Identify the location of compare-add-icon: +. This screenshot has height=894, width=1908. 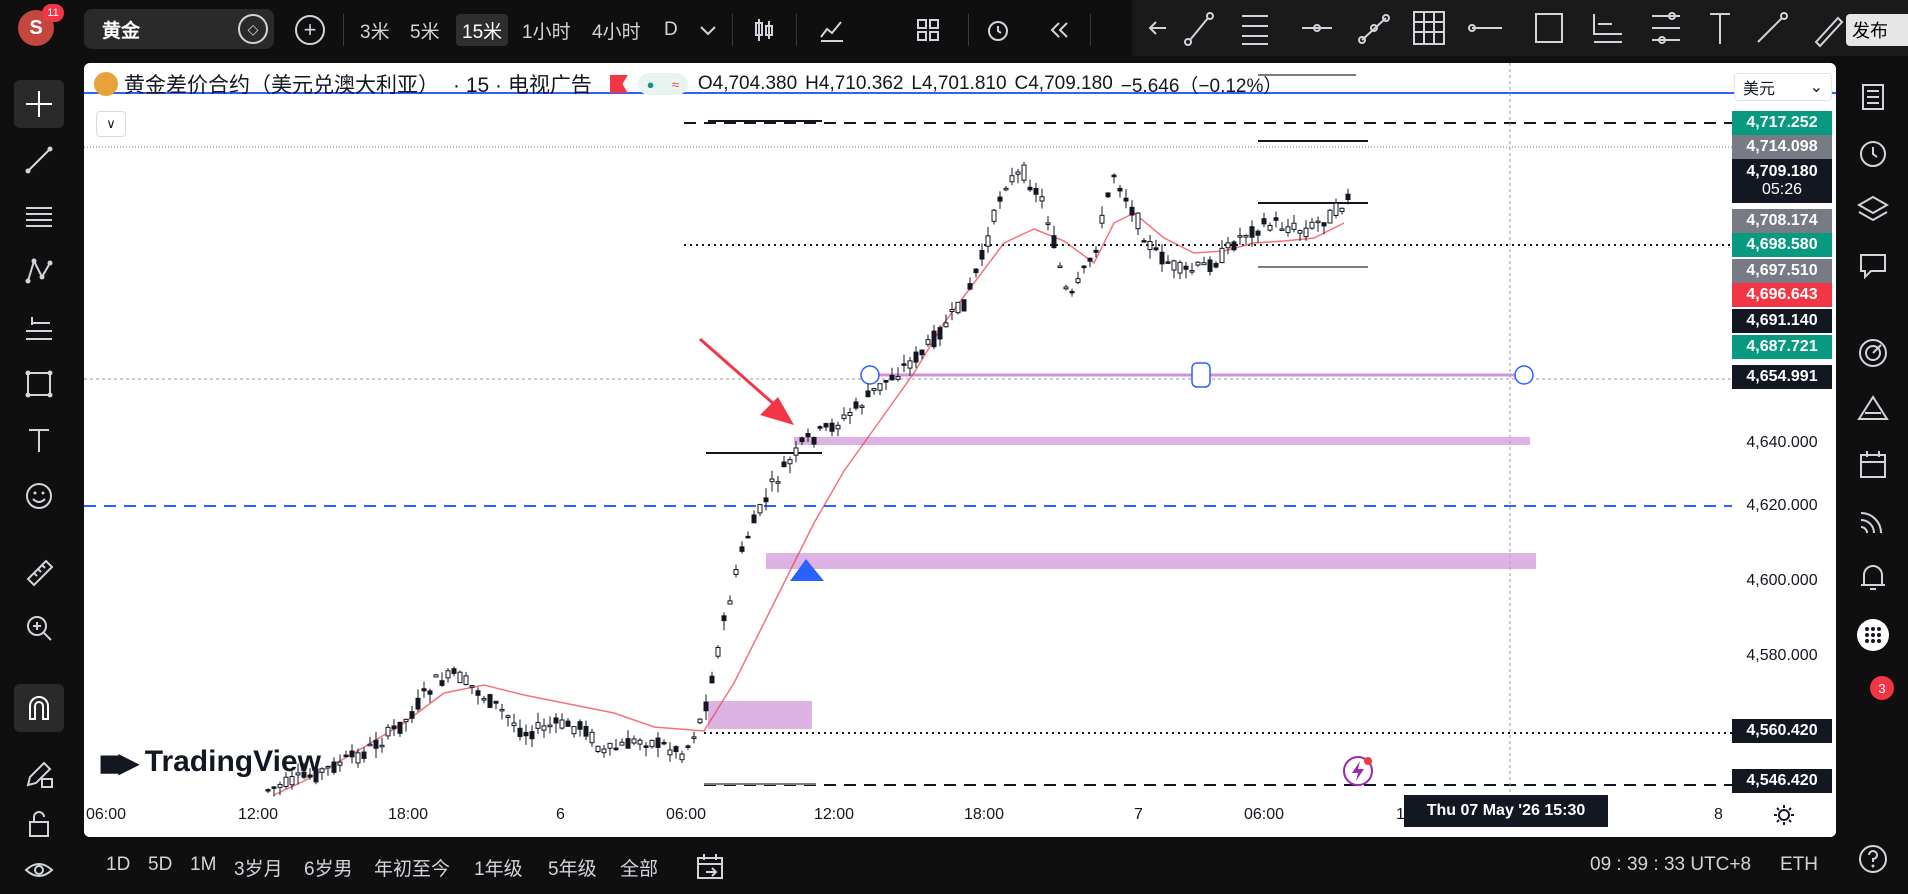
(310, 30).